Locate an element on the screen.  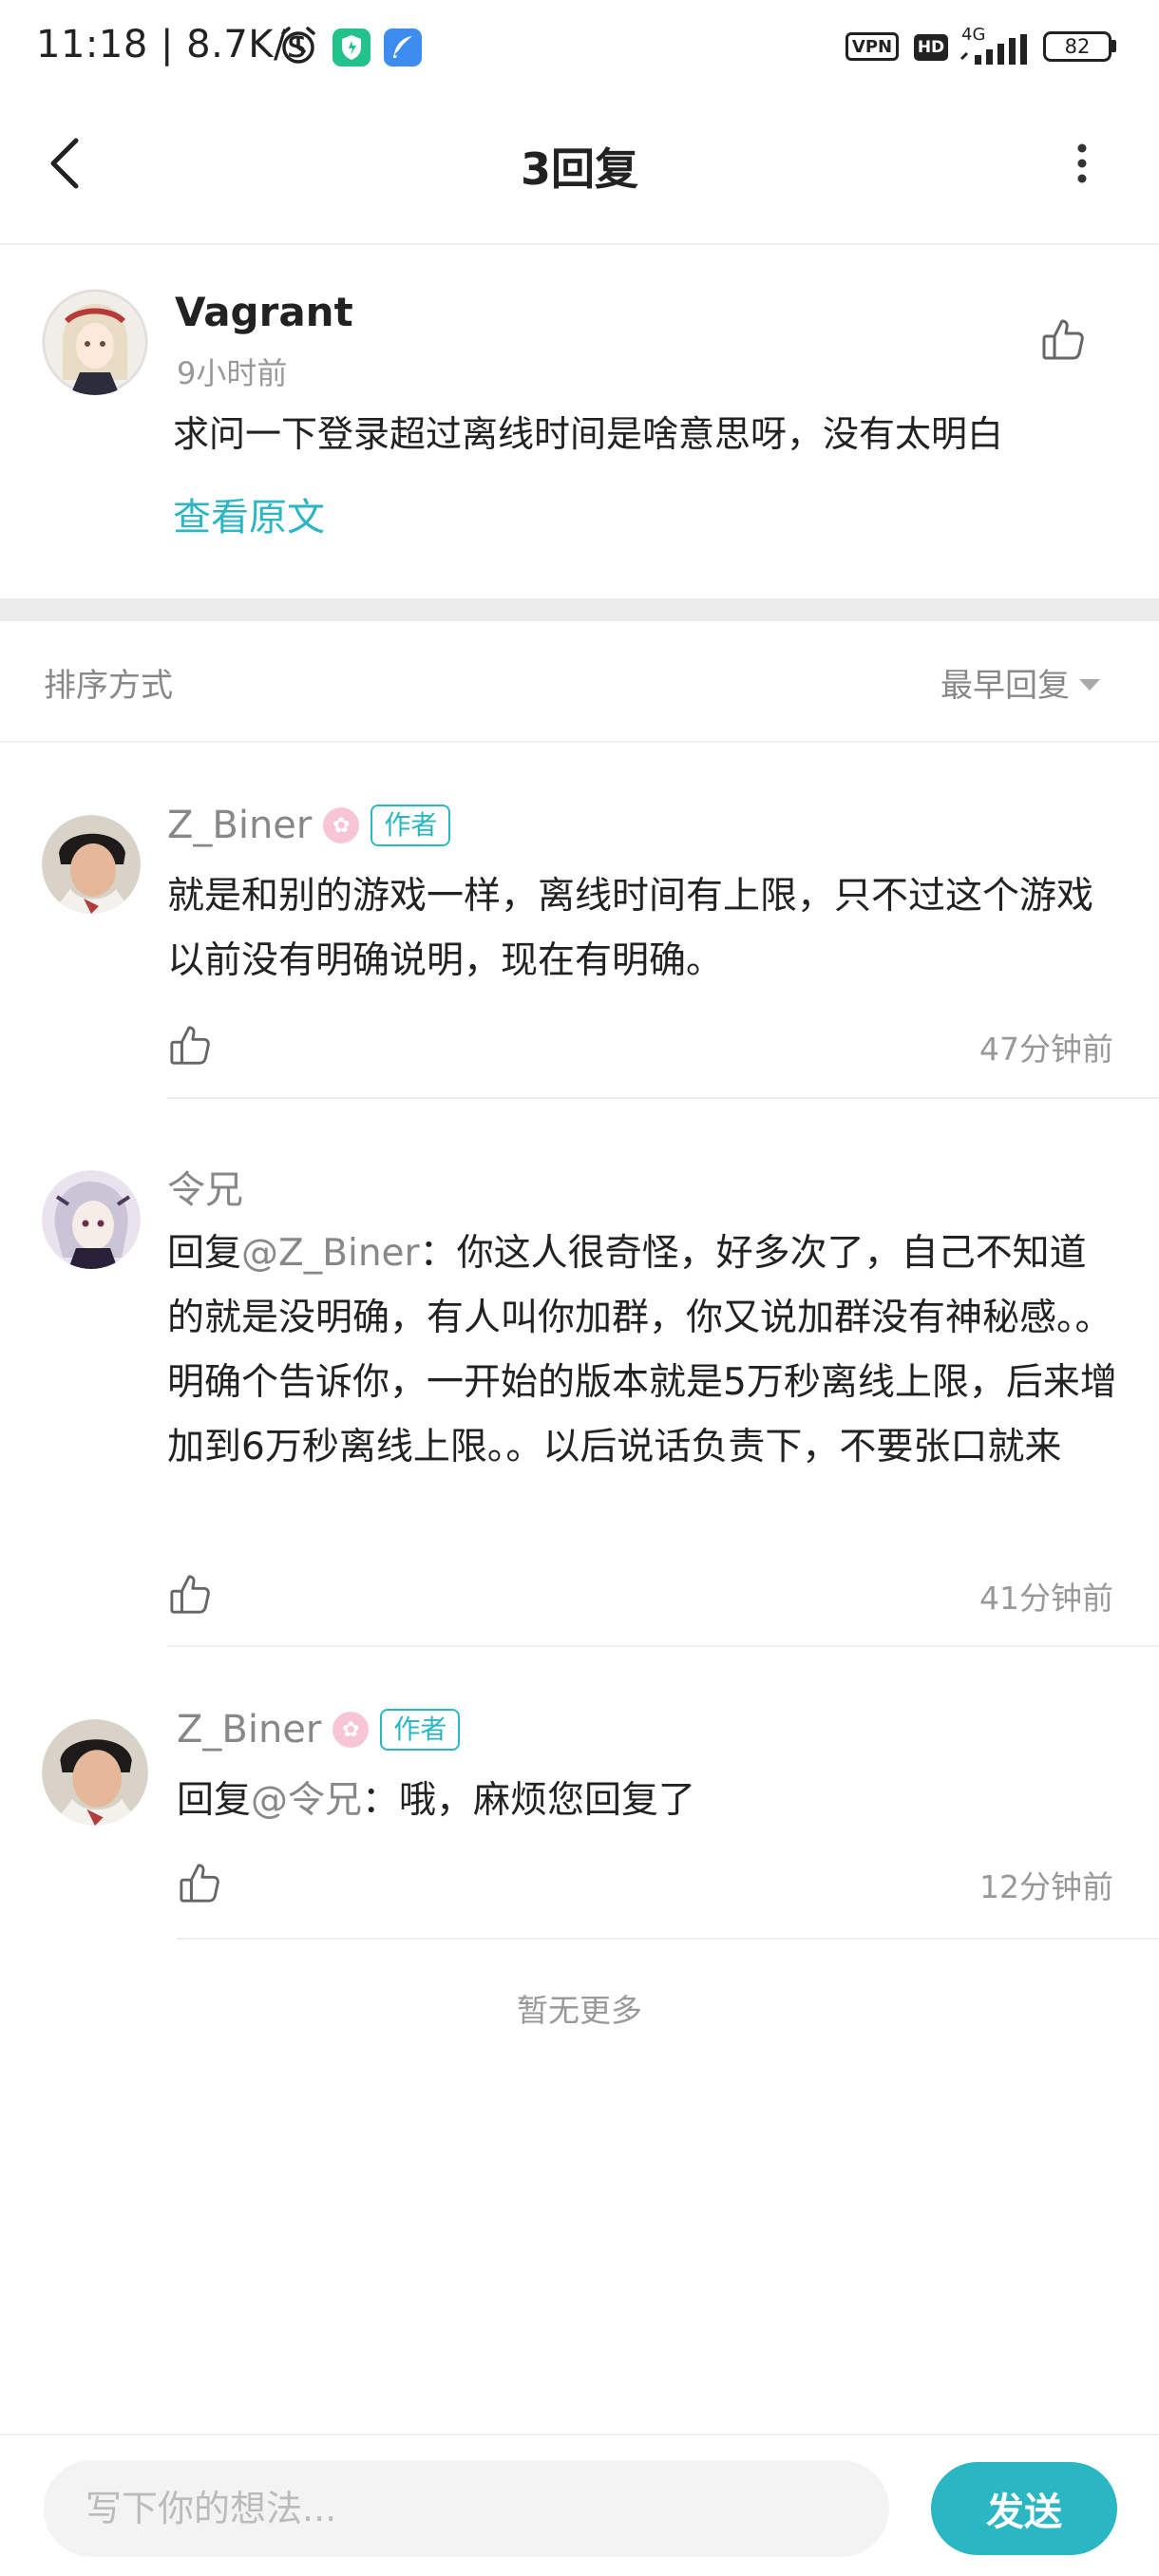
vpn-indicator: VPN is located at coordinates (872, 46).